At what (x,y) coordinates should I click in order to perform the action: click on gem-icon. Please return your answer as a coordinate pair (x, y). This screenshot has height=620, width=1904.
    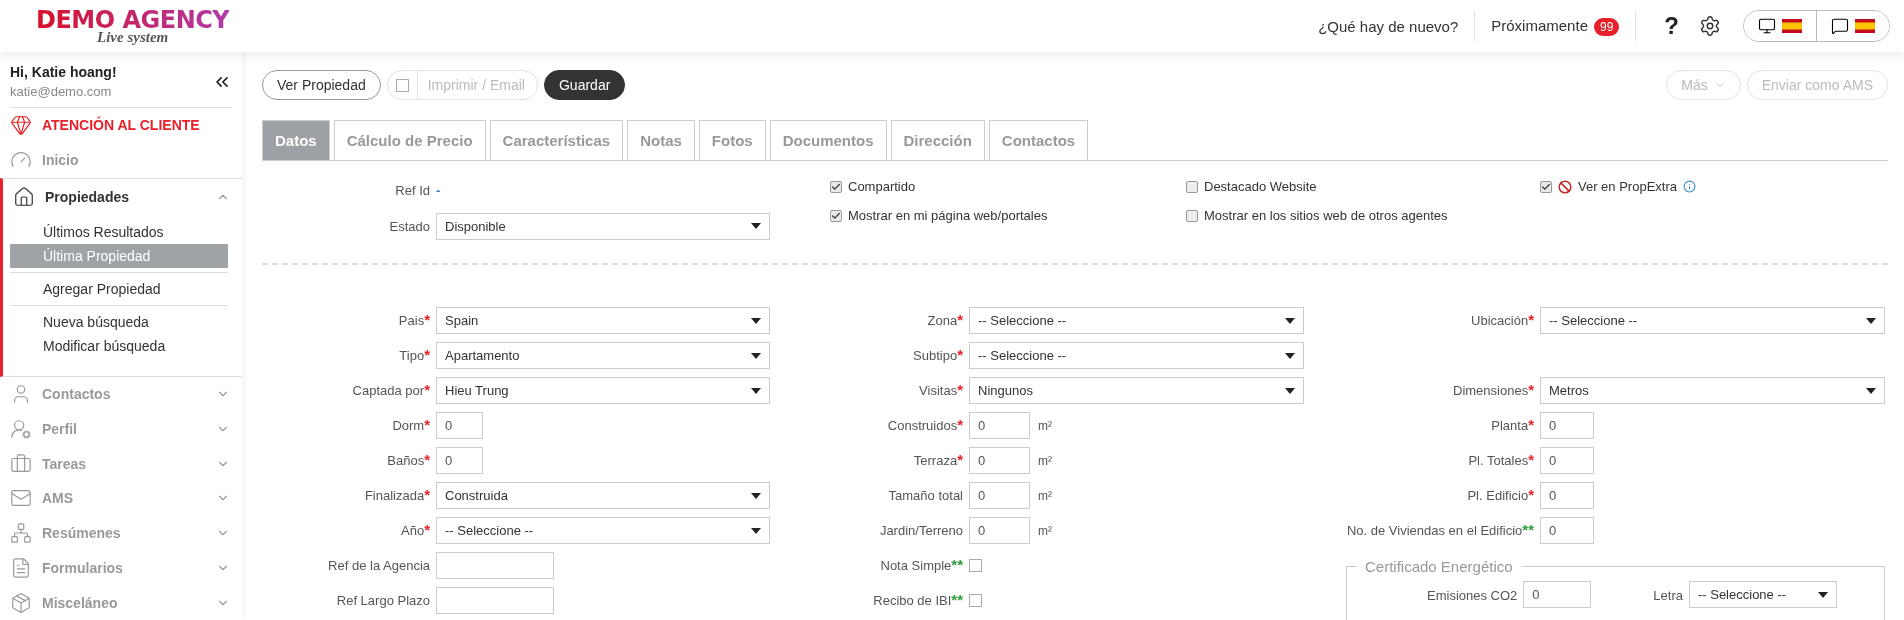
    Looking at the image, I should click on (21, 125).